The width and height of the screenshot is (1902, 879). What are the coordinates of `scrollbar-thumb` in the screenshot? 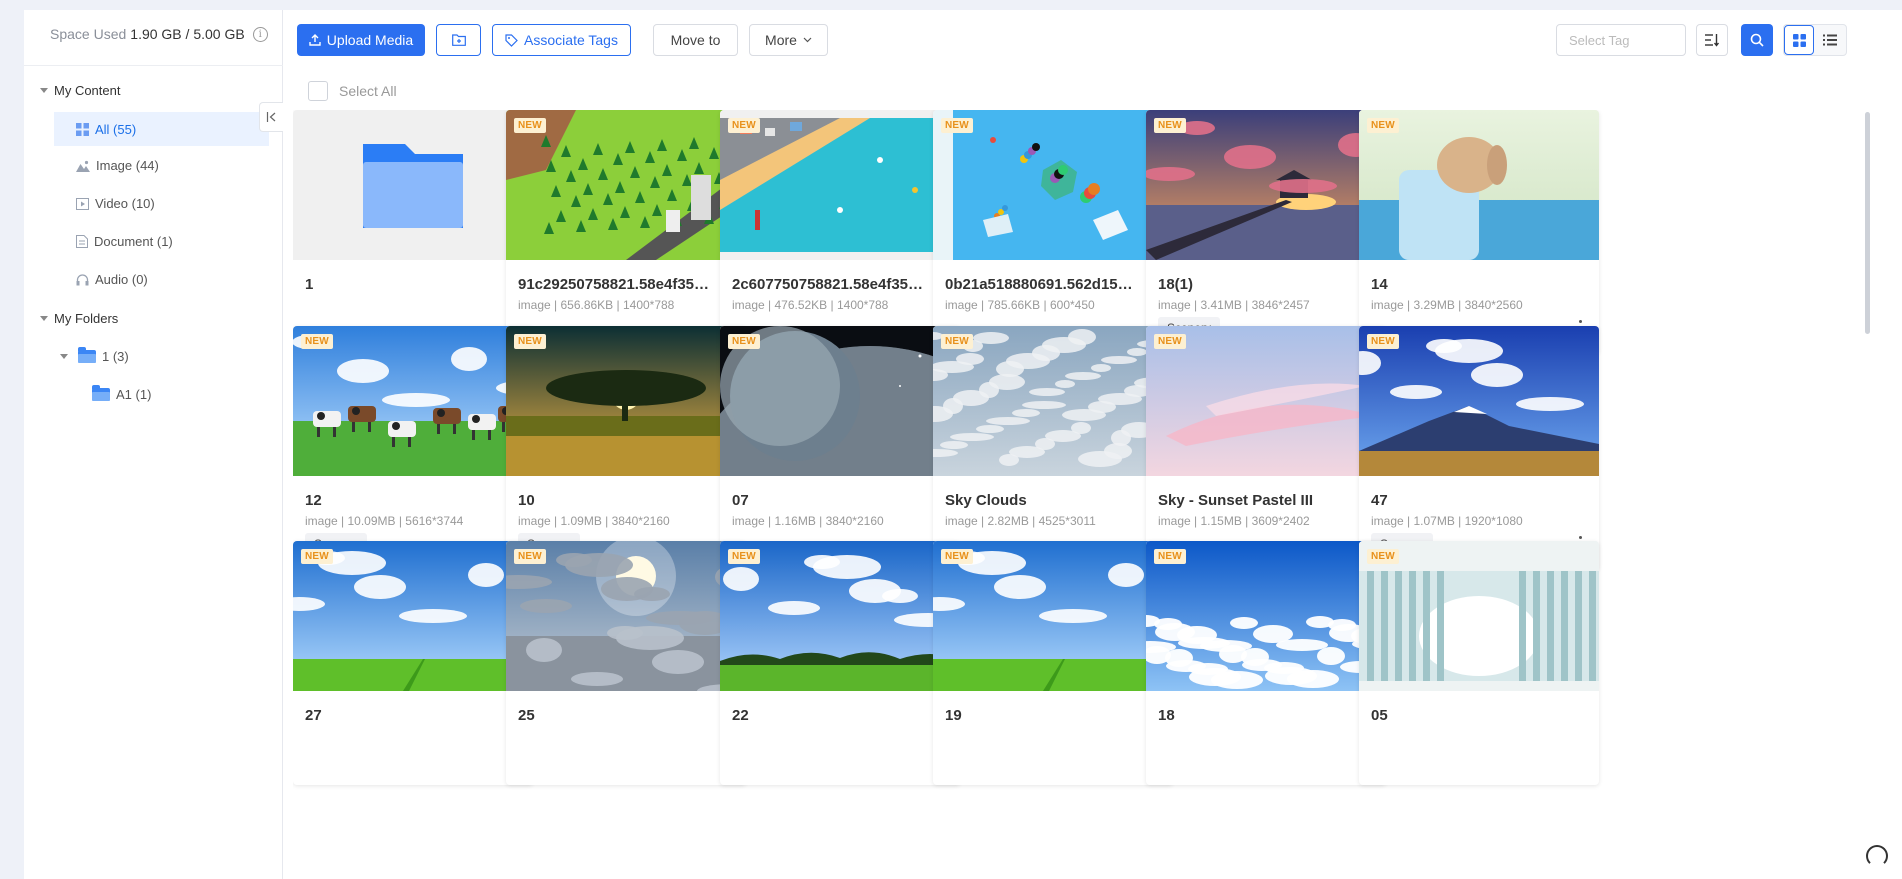 It's located at (1867, 223).